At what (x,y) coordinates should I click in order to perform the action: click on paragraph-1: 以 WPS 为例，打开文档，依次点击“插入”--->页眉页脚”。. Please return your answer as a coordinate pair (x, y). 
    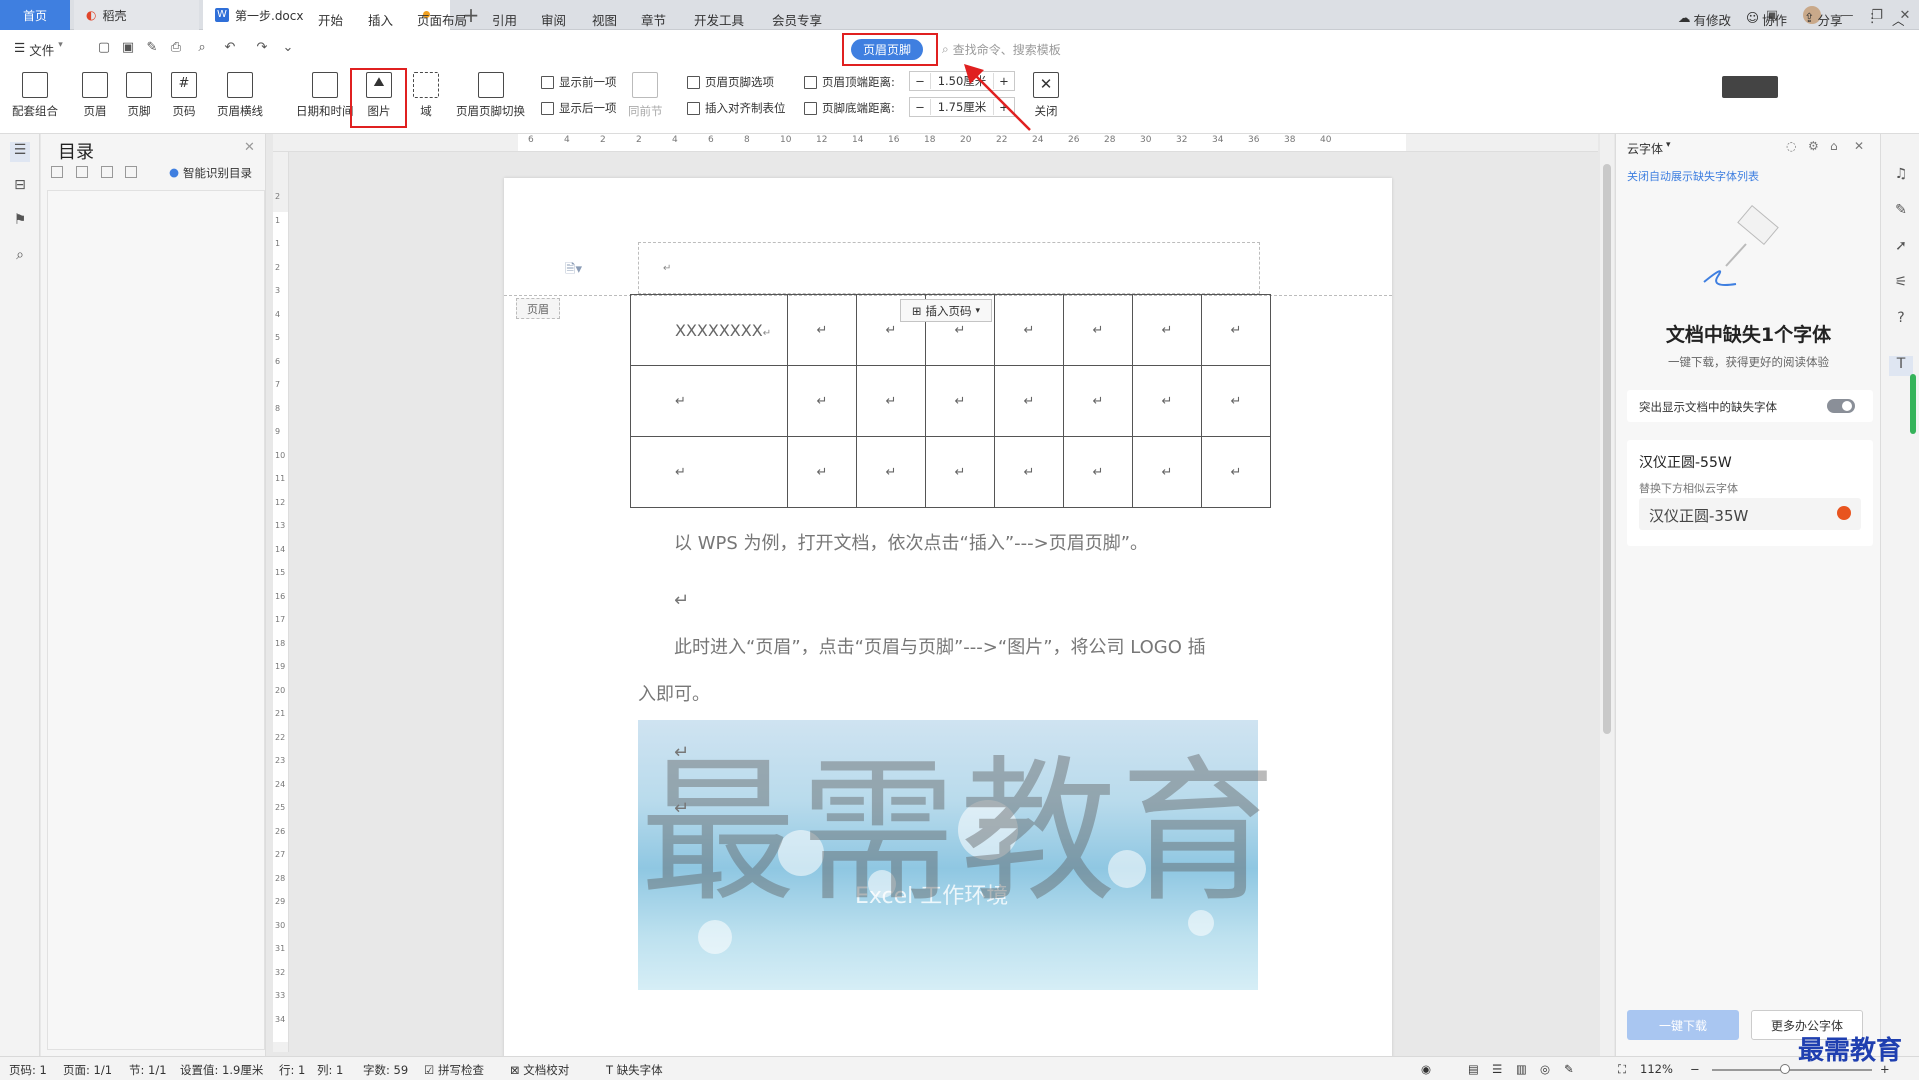
    Looking at the image, I should click on (911, 542).